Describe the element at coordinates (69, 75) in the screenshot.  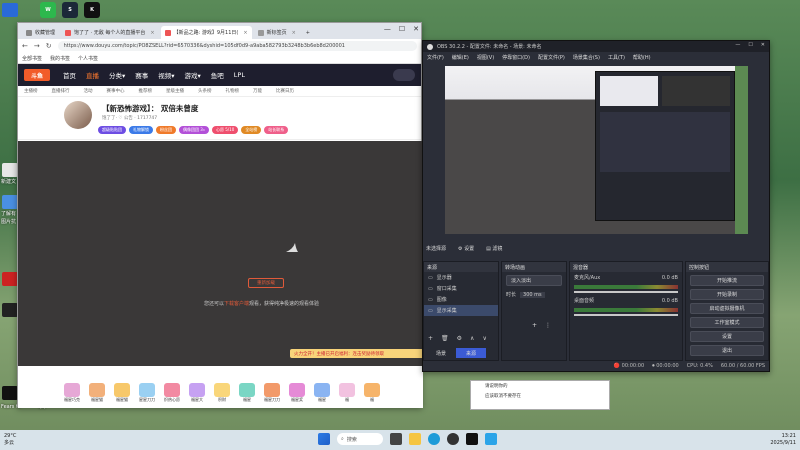
I see `nav-item: 首页` at that location.